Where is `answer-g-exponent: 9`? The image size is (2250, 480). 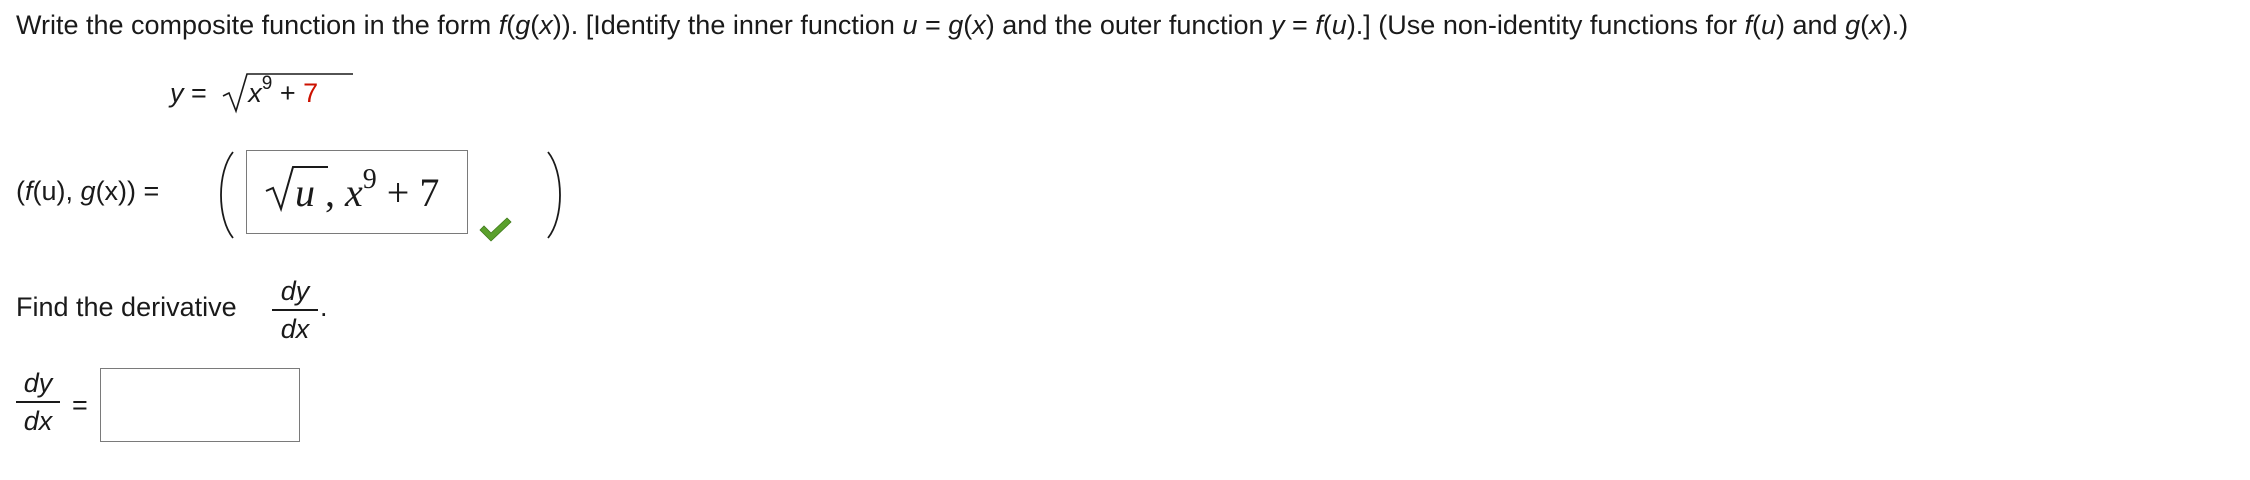 answer-g-exponent: 9 is located at coordinates (369, 179).